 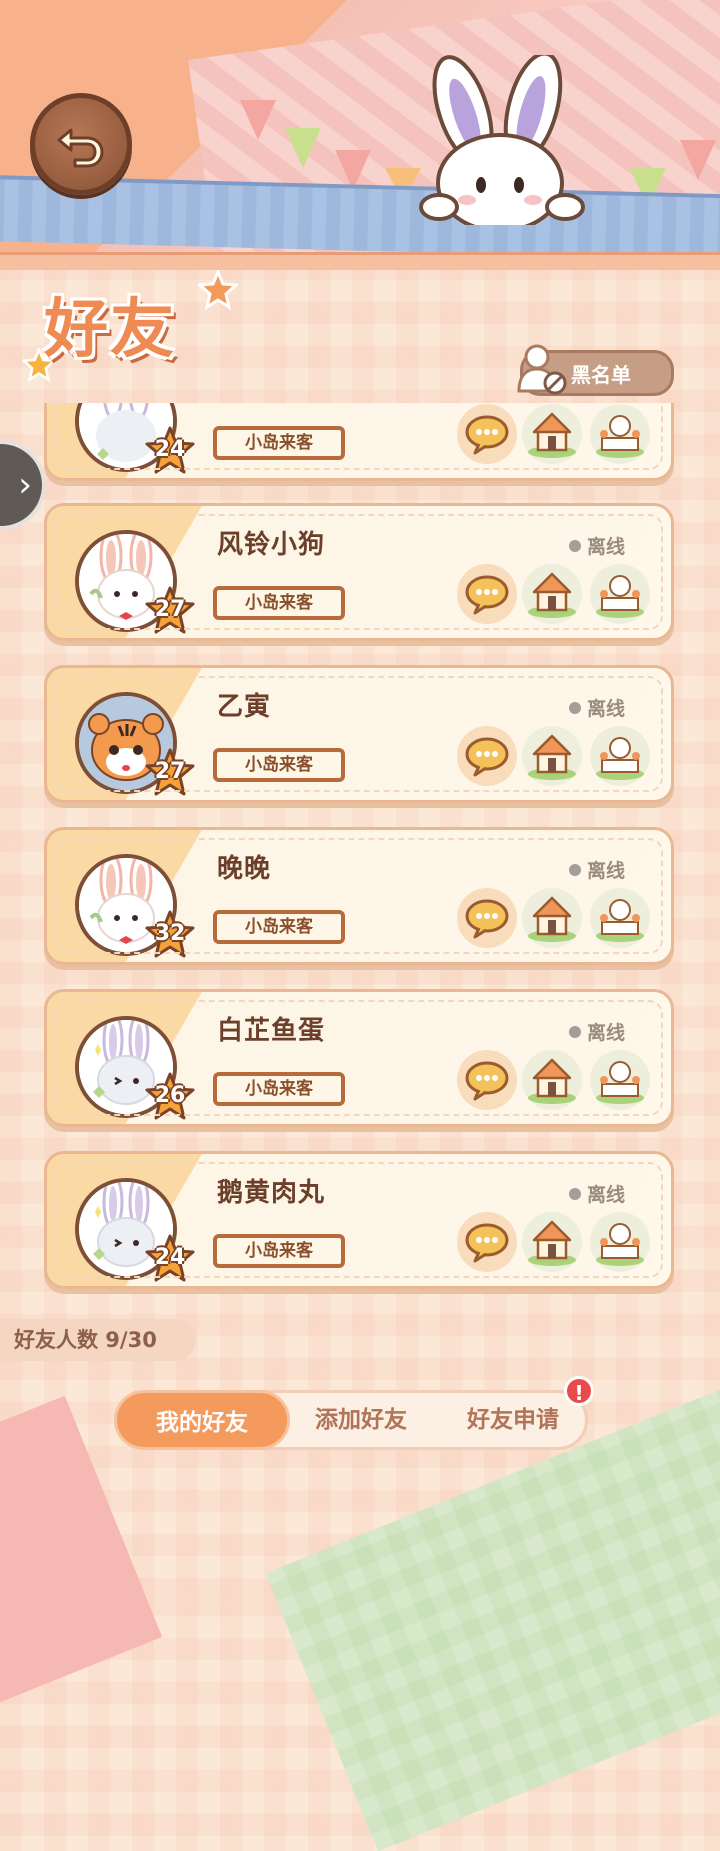 I want to click on friend-name: 白芷鱼蛋, so click(x=271, y=1031).